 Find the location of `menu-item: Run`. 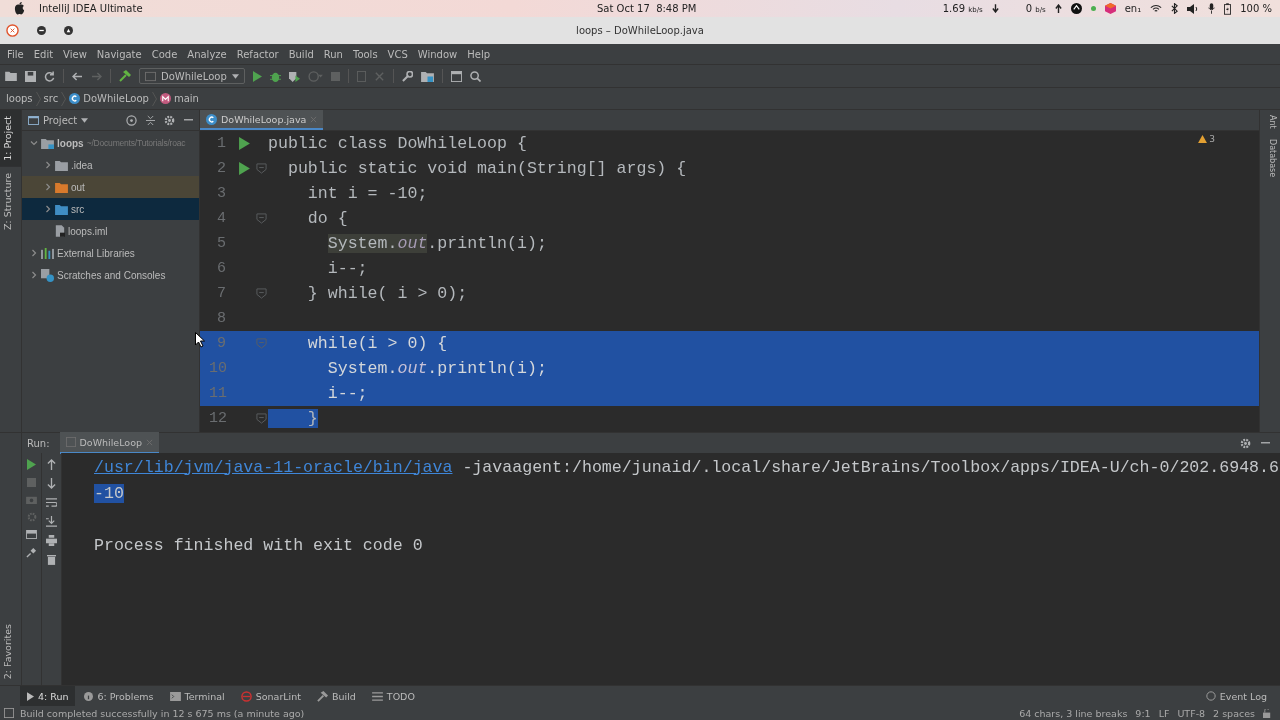

menu-item: Run is located at coordinates (333, 54).